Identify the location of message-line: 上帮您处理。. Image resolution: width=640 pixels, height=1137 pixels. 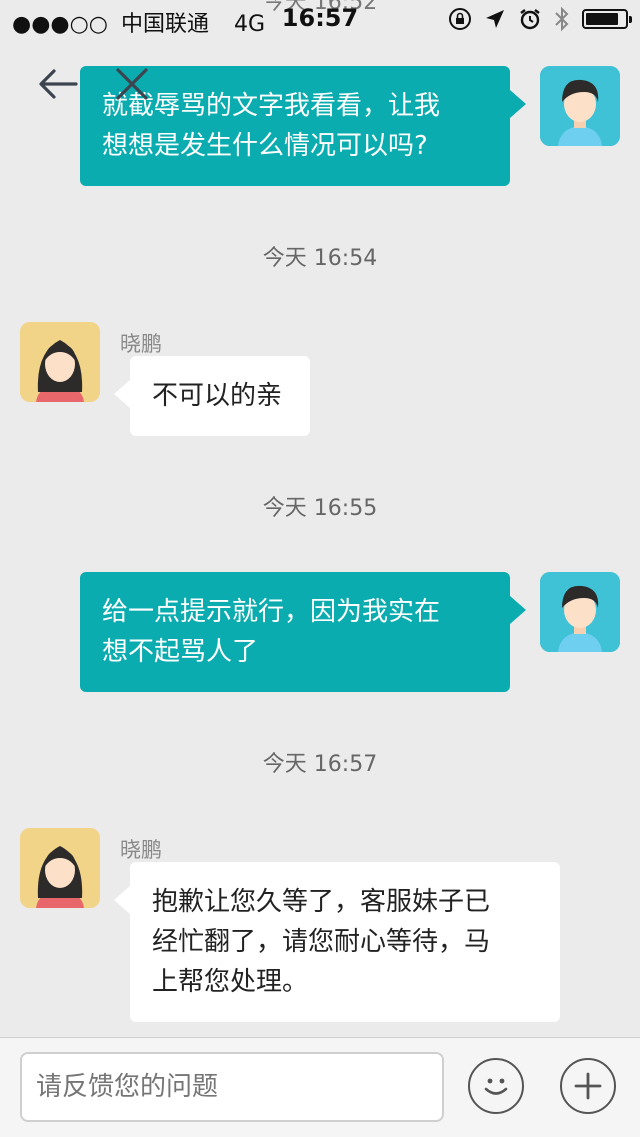
(230, 982).